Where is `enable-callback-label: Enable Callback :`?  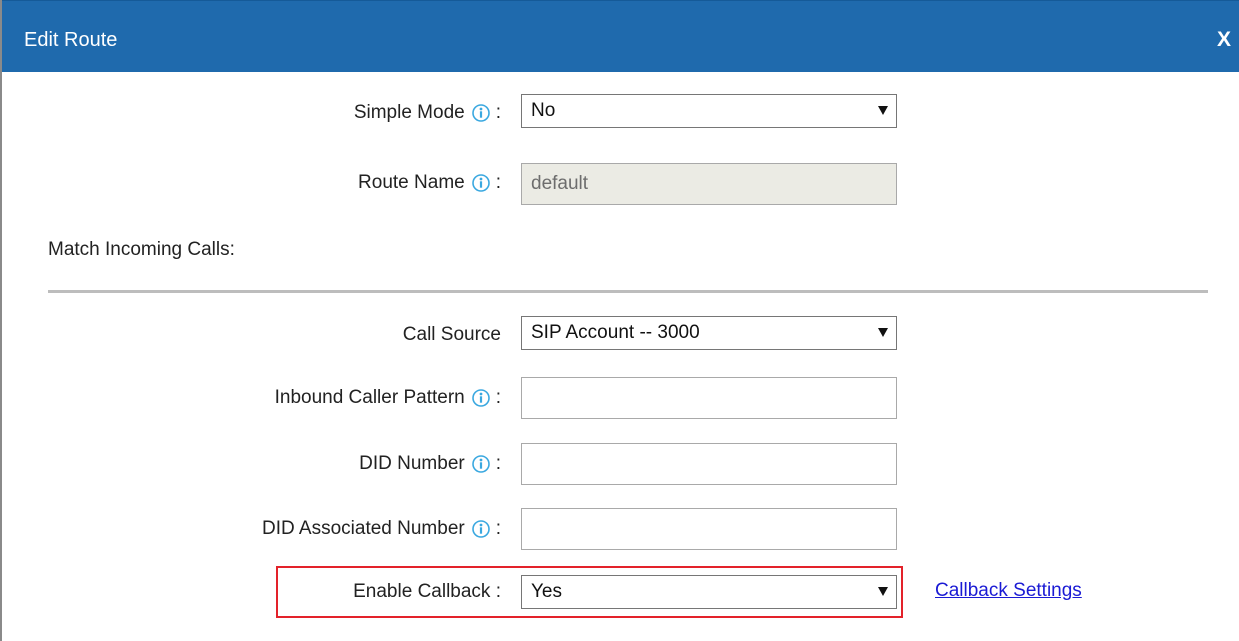 enable-callback-label: Enable Callback : is located at coordinates (427, 591).